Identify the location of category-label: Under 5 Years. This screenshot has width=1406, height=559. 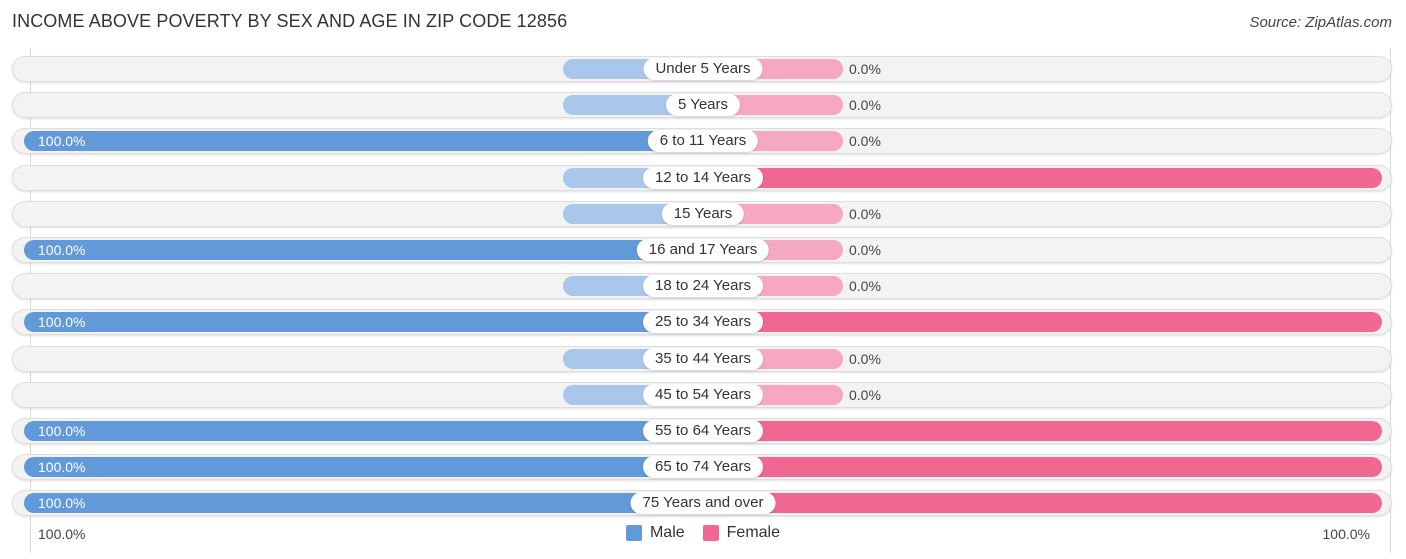
(703, 69).